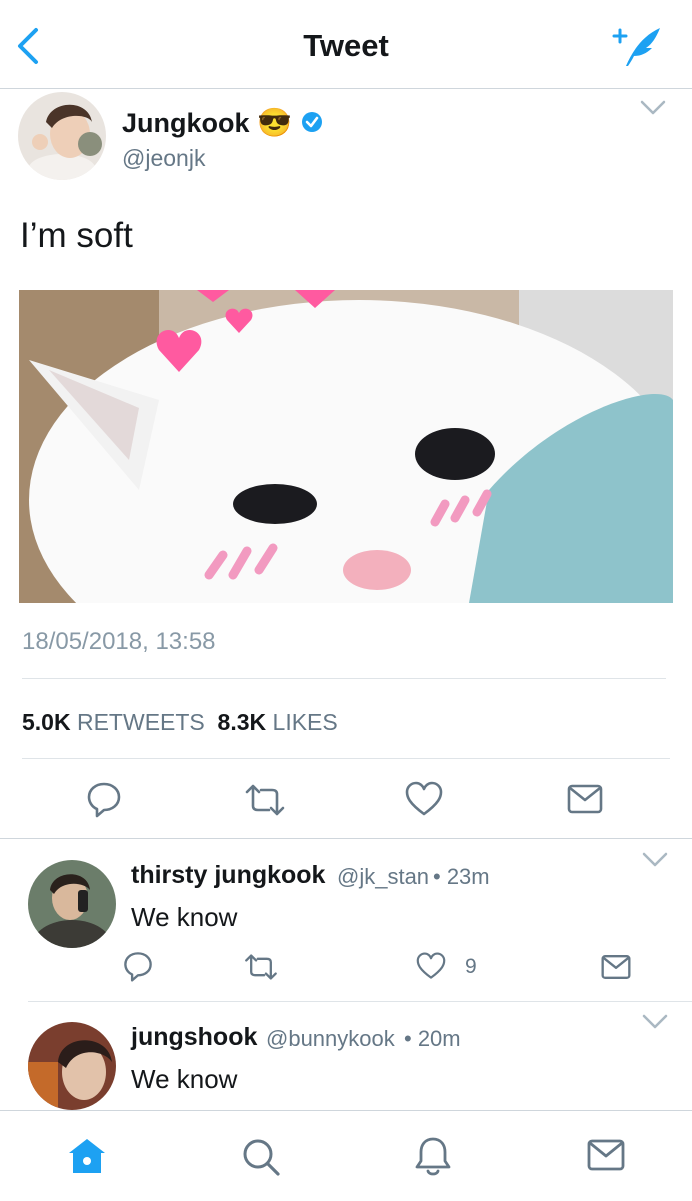 This screenshot has width=692, height=1201. I want to click on like-count: 9, so click(471, 966).